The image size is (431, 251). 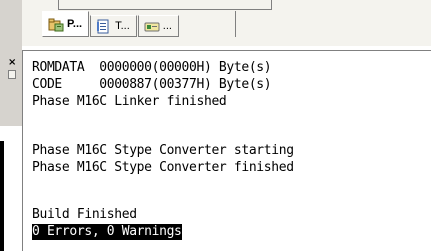 What do you see at coordinates (163, 150) in the screenshot?
I see `output-line: Phase M16C Stype Converter starting` at bounding box center [163, 150].